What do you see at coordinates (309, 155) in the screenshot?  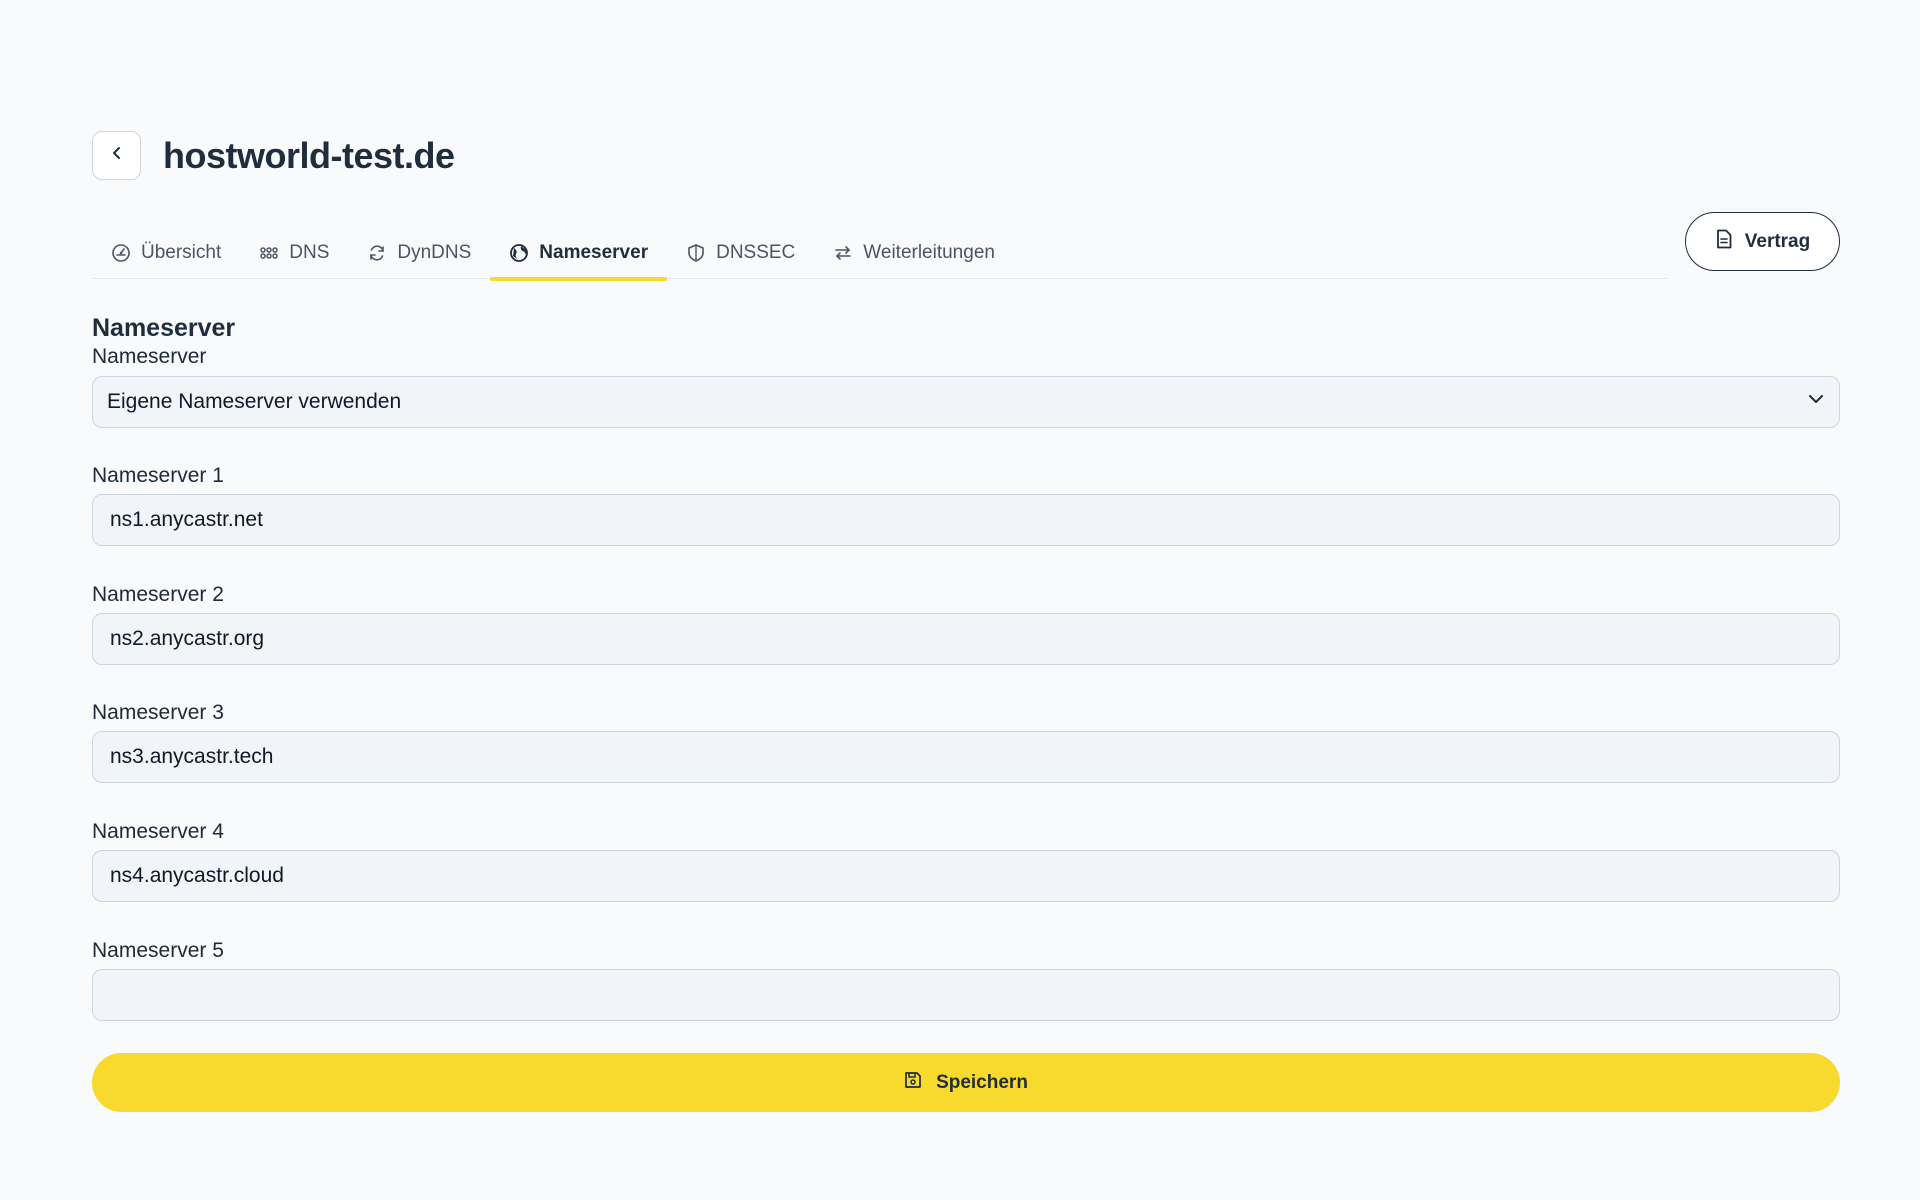 I see `page-title: hostworld-test.de` at bounding box center [309, 155].